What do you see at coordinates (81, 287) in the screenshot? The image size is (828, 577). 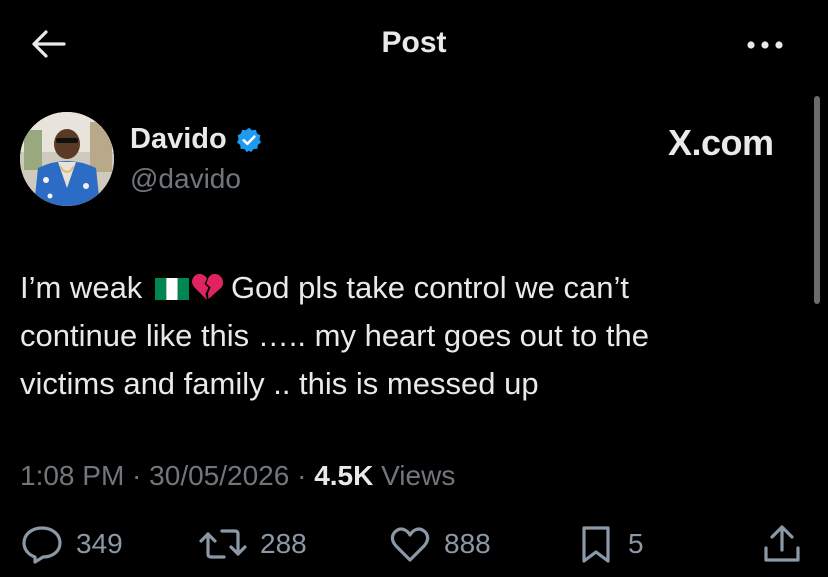 I see `tweet-line-1-start: I’m weak` at bounding box center [81, 287].